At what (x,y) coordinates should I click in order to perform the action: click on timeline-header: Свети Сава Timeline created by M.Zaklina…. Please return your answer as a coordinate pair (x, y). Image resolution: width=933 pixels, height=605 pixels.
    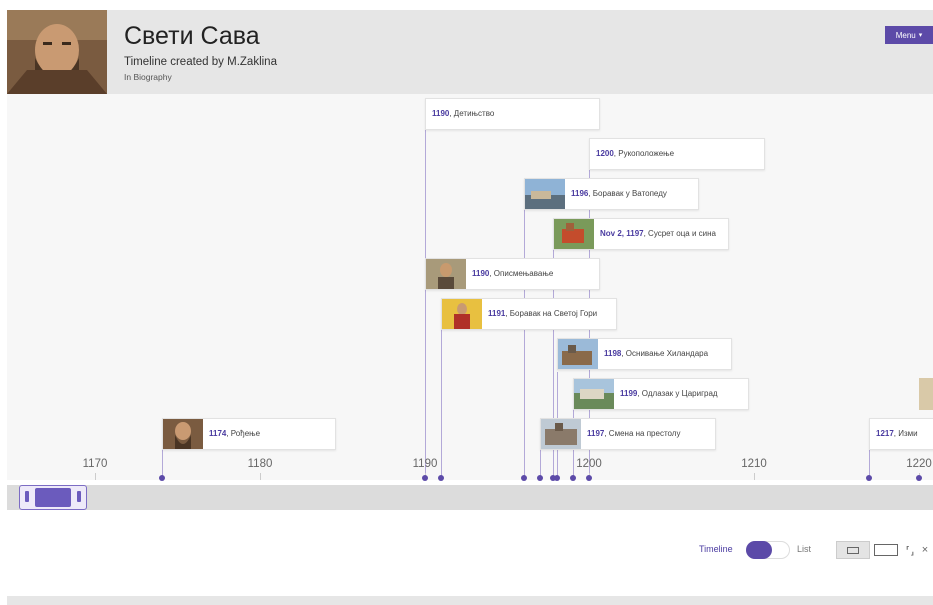
    Looking at the image, I should click on (470, 52).